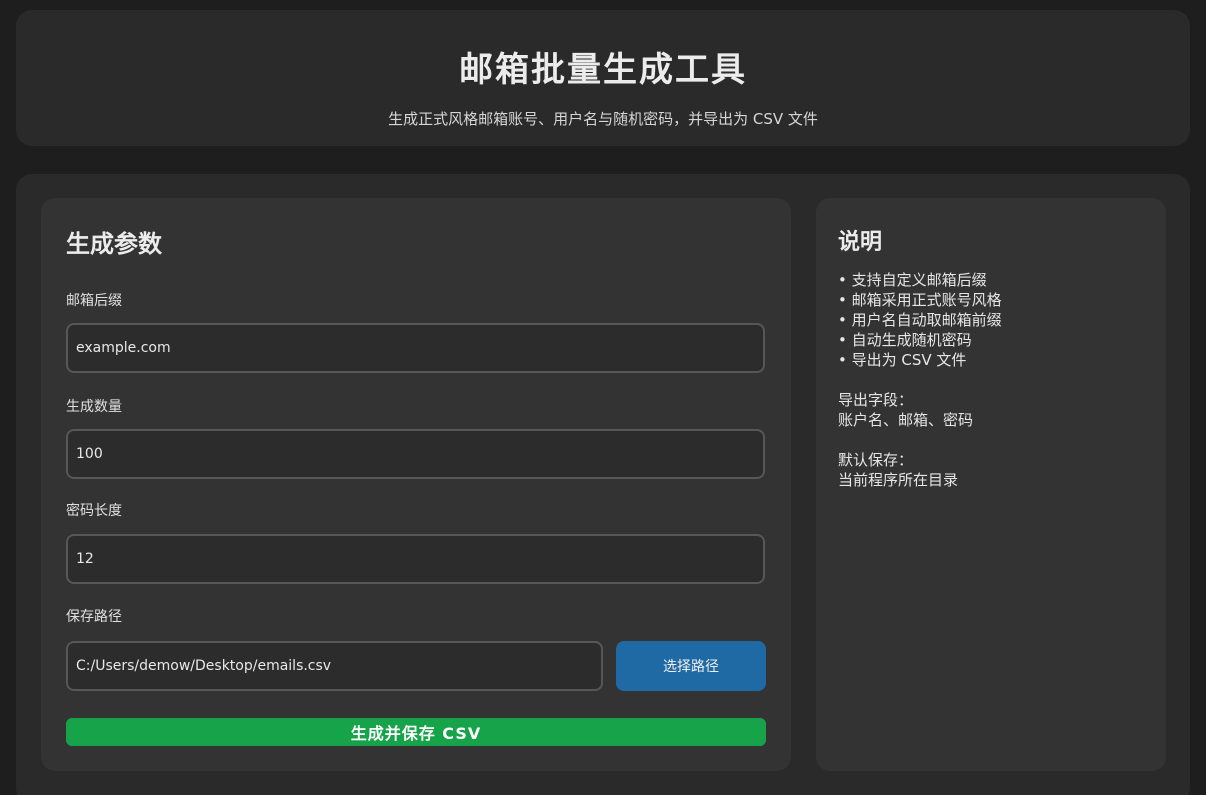  What do you see at coordinates (691, 666) in the screenshot?
I see `choose-path-button: 选择路径` at bounding box center [691, 666].